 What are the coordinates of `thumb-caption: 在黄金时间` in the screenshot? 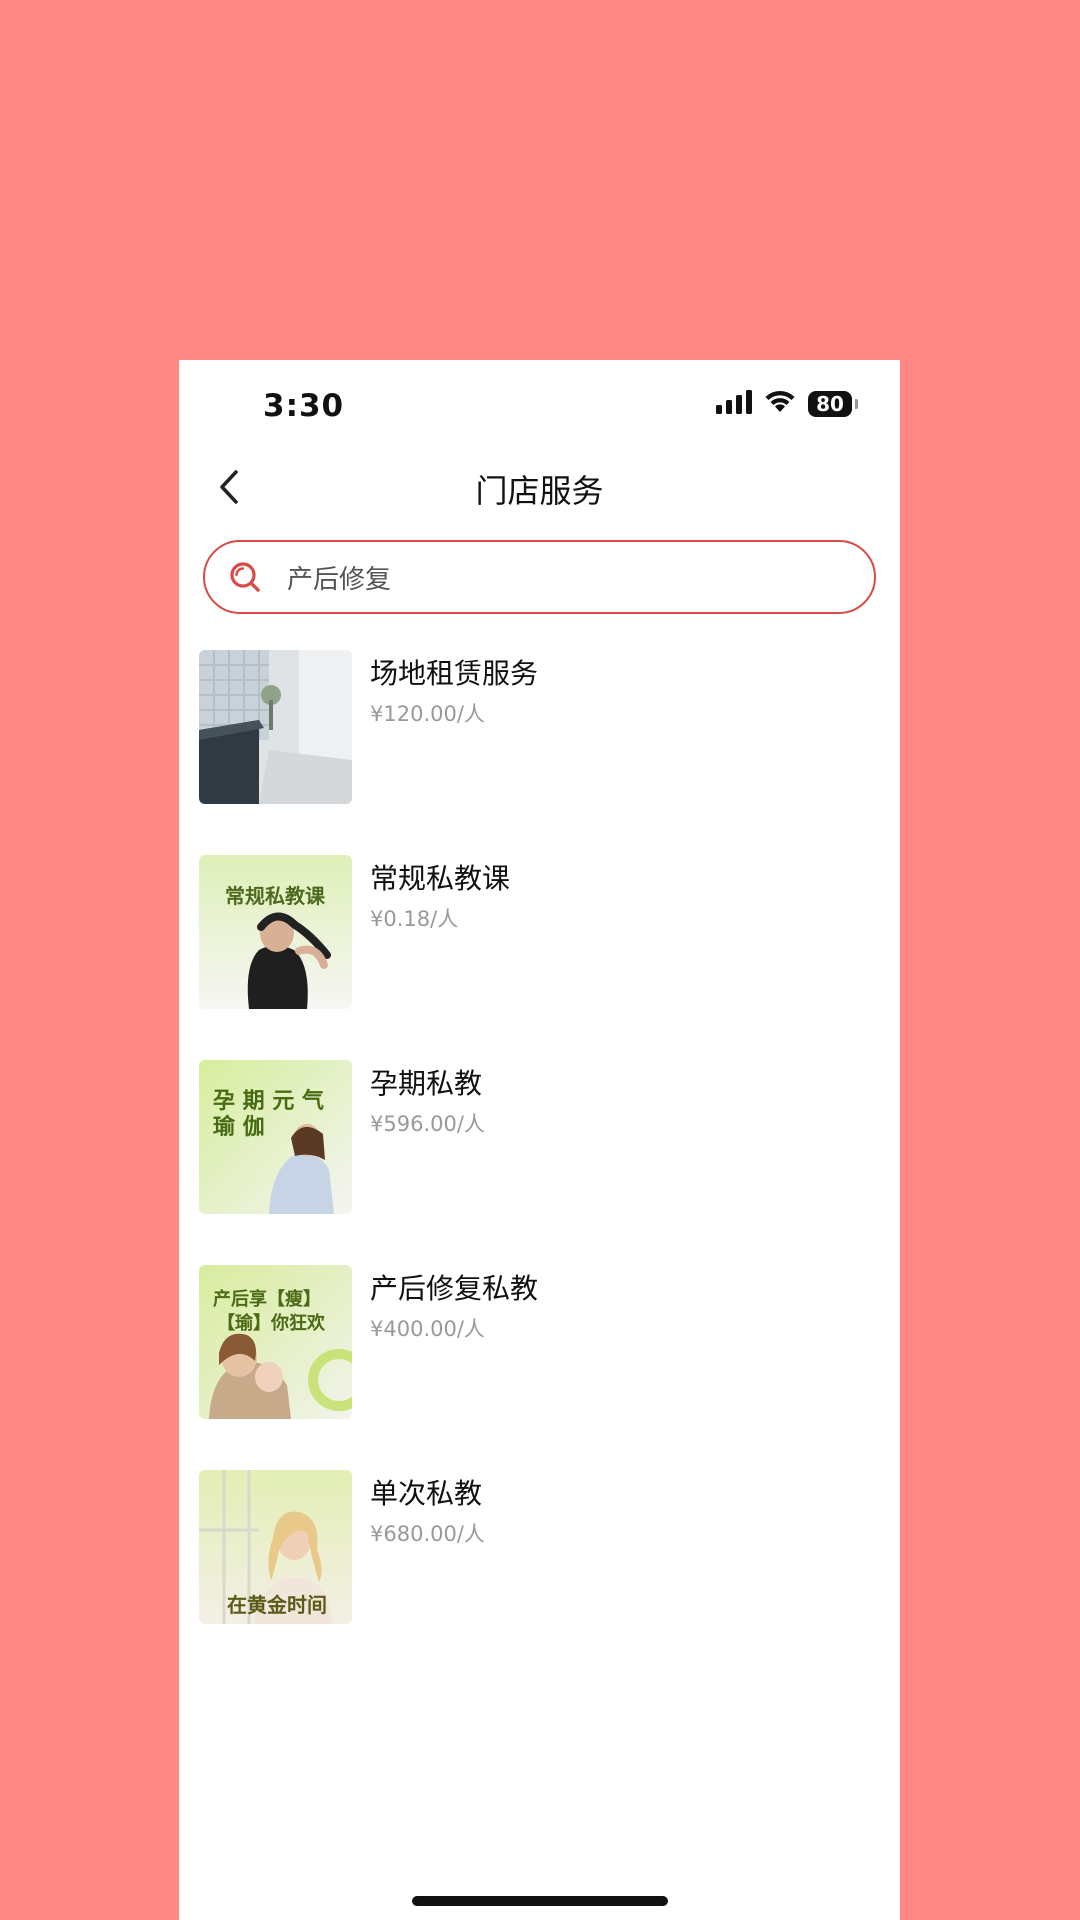 It's located at (277, 1605).